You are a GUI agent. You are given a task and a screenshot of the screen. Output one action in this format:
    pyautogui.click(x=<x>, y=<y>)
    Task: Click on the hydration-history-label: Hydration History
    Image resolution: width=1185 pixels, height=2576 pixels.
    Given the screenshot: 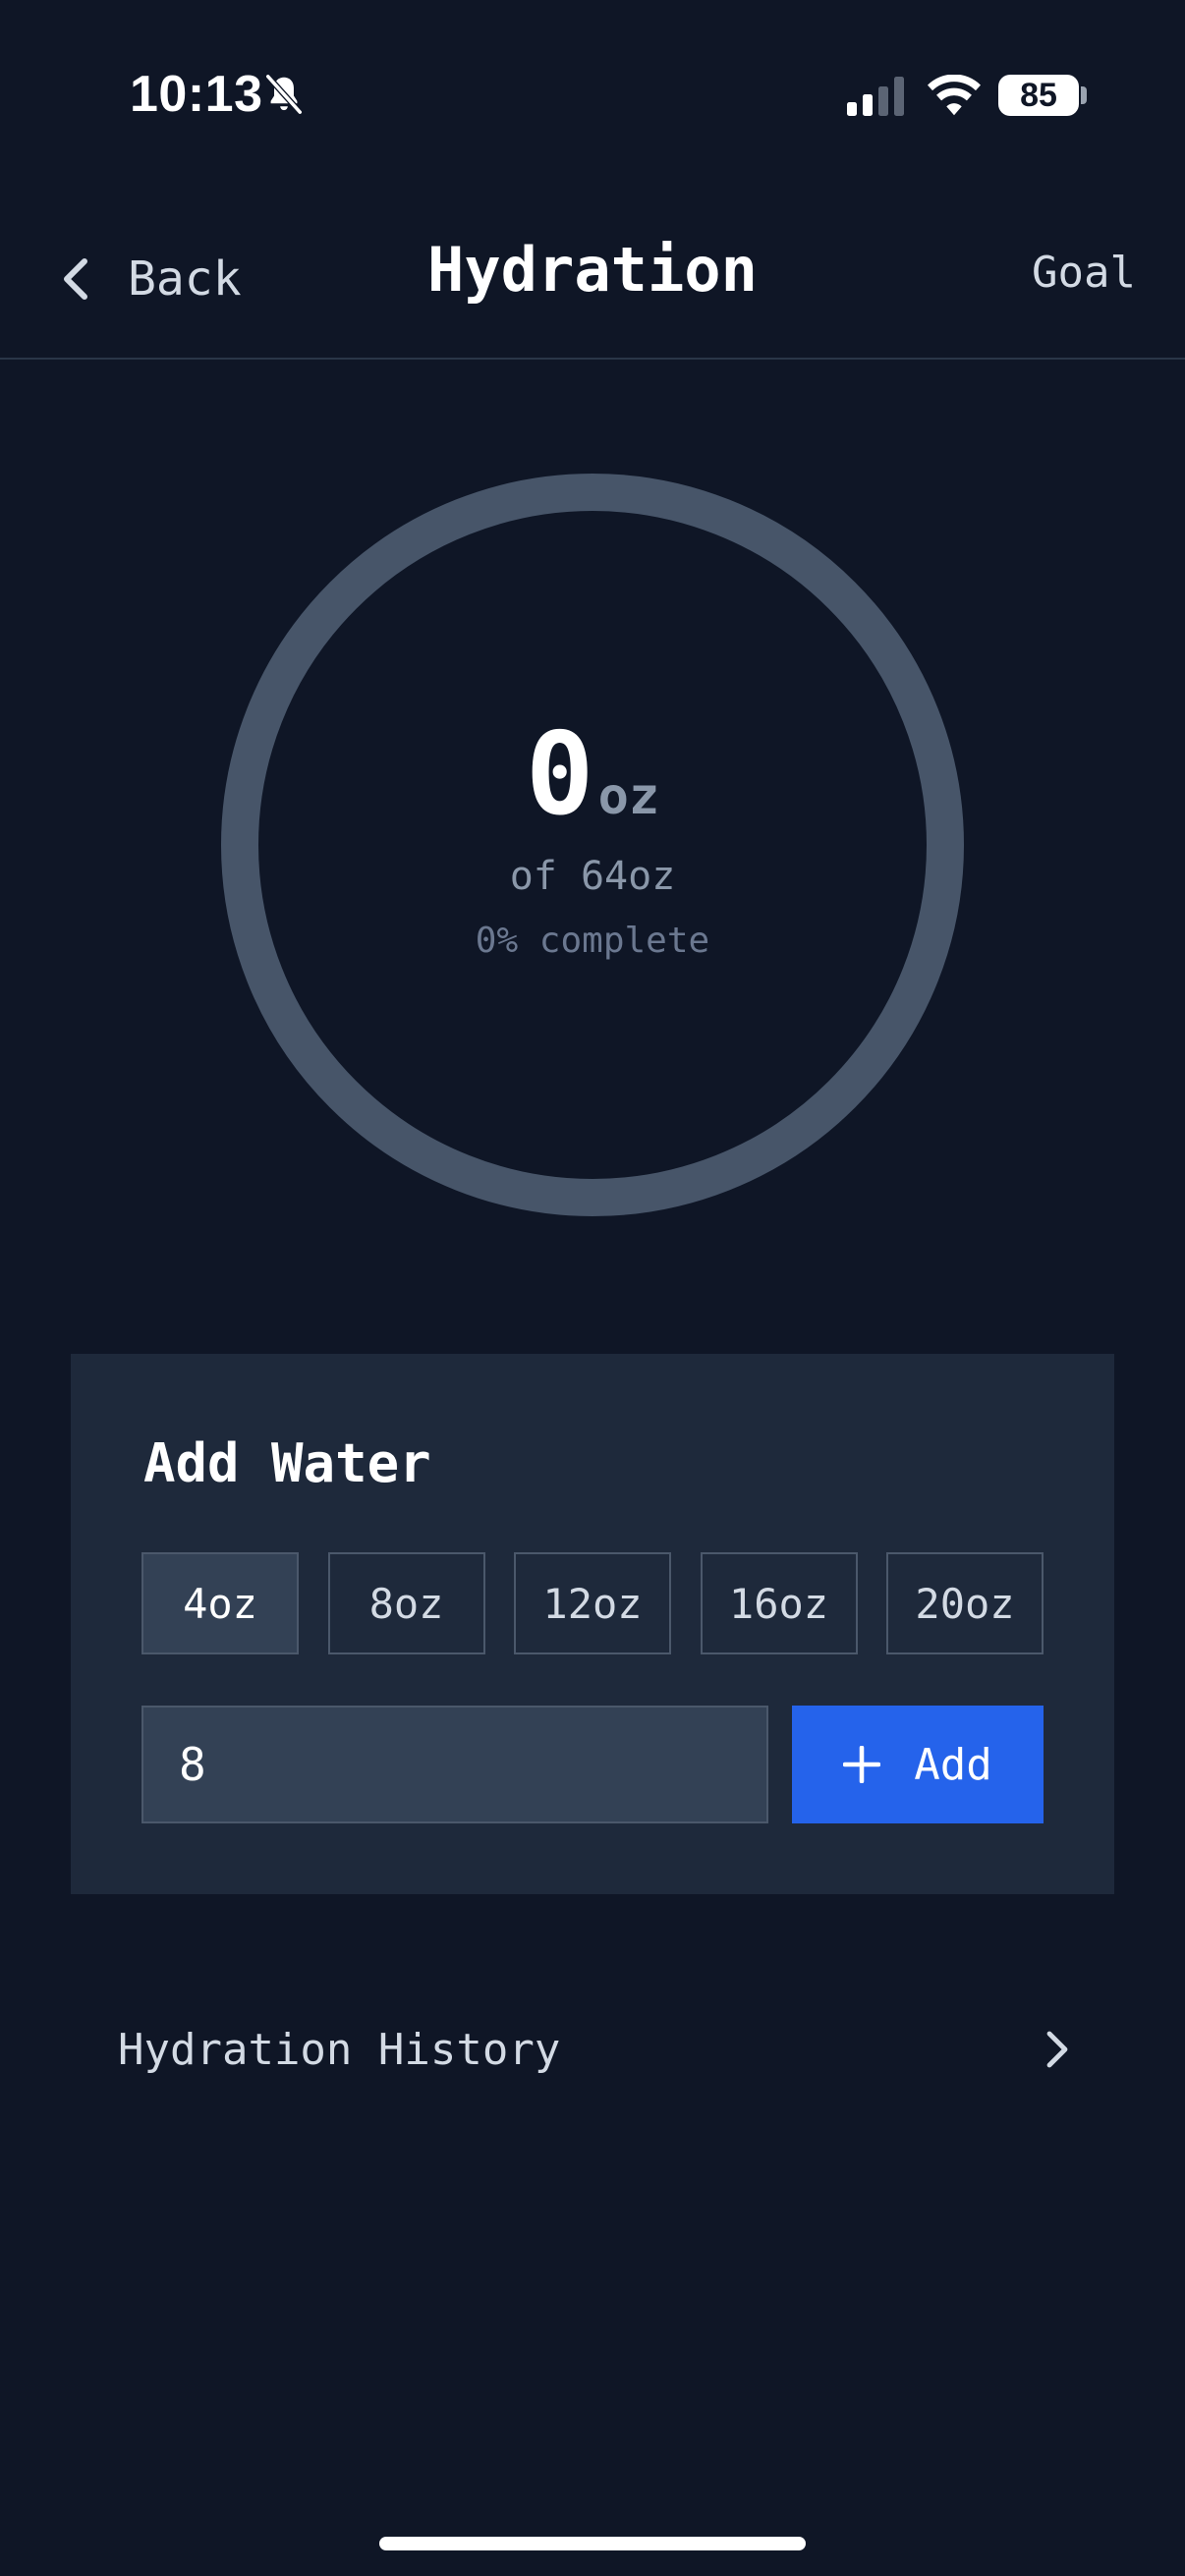 What is the action you would take?
    pyautogui.click(x=340, y=2049)
    